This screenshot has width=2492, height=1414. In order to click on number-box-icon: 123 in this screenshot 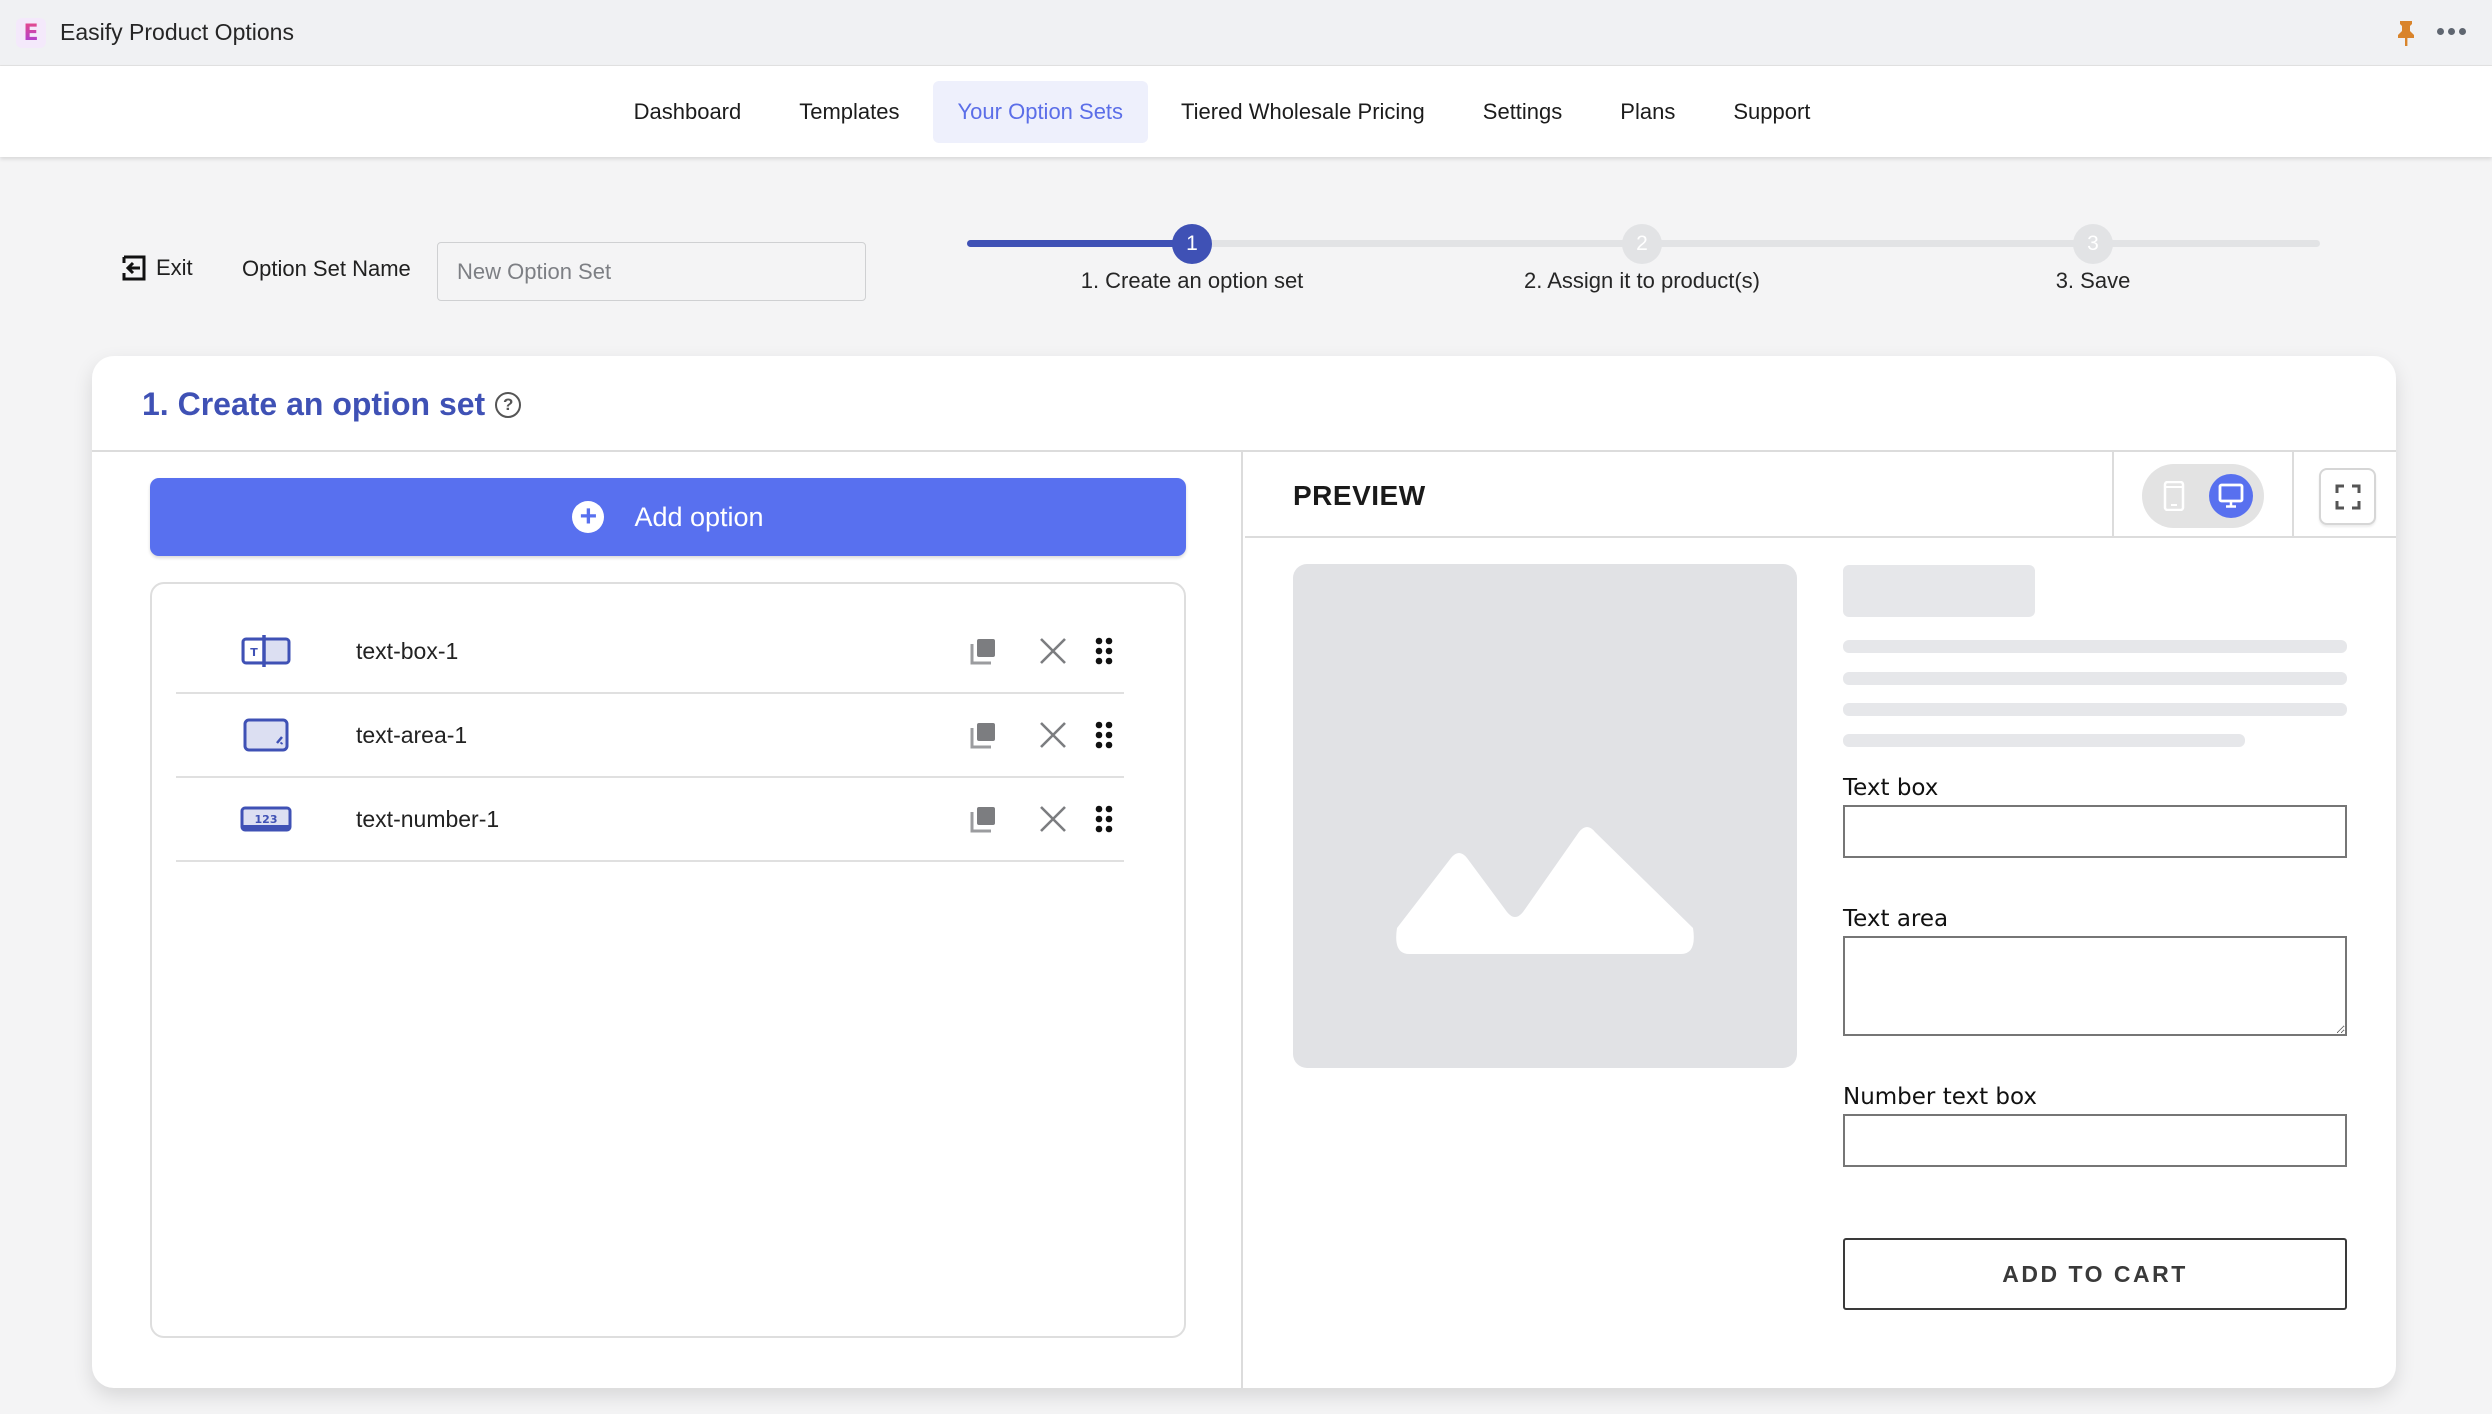, I will do `click(266, 819)`.